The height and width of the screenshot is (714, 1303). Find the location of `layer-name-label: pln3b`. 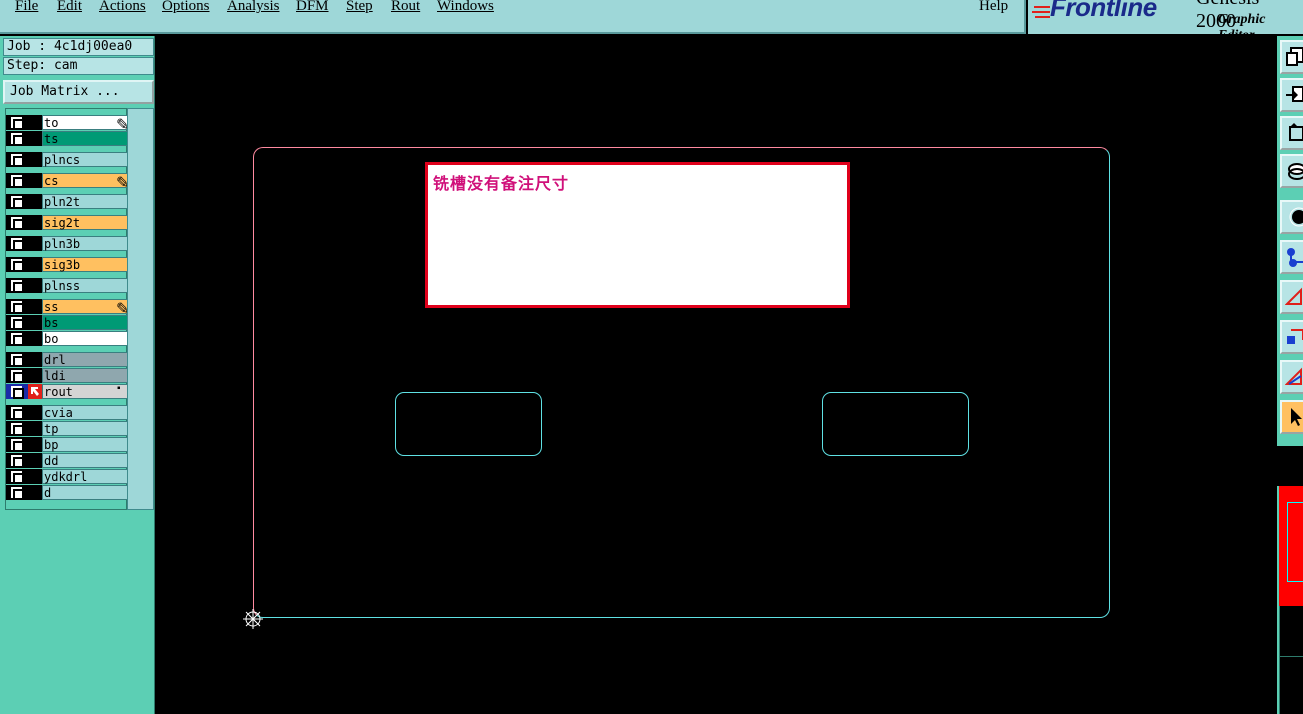

layer-name-label: pln3b is located at coordinates (85, 243).